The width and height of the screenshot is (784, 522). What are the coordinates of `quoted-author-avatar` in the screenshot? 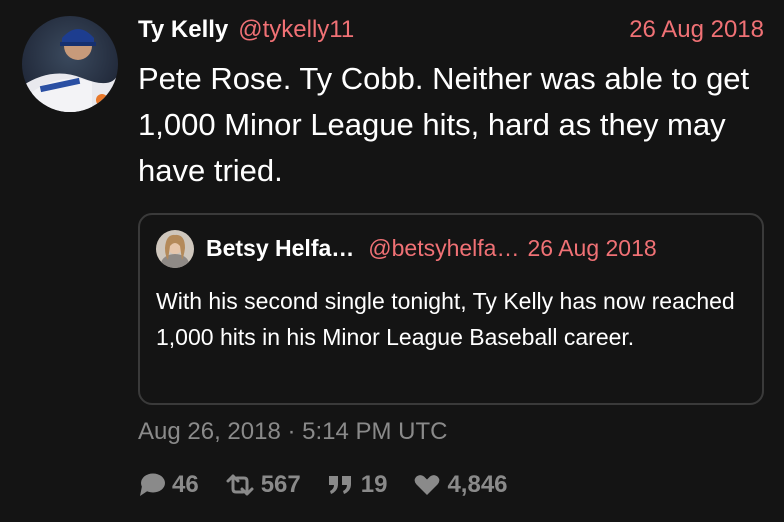 It's located at (175, 249).